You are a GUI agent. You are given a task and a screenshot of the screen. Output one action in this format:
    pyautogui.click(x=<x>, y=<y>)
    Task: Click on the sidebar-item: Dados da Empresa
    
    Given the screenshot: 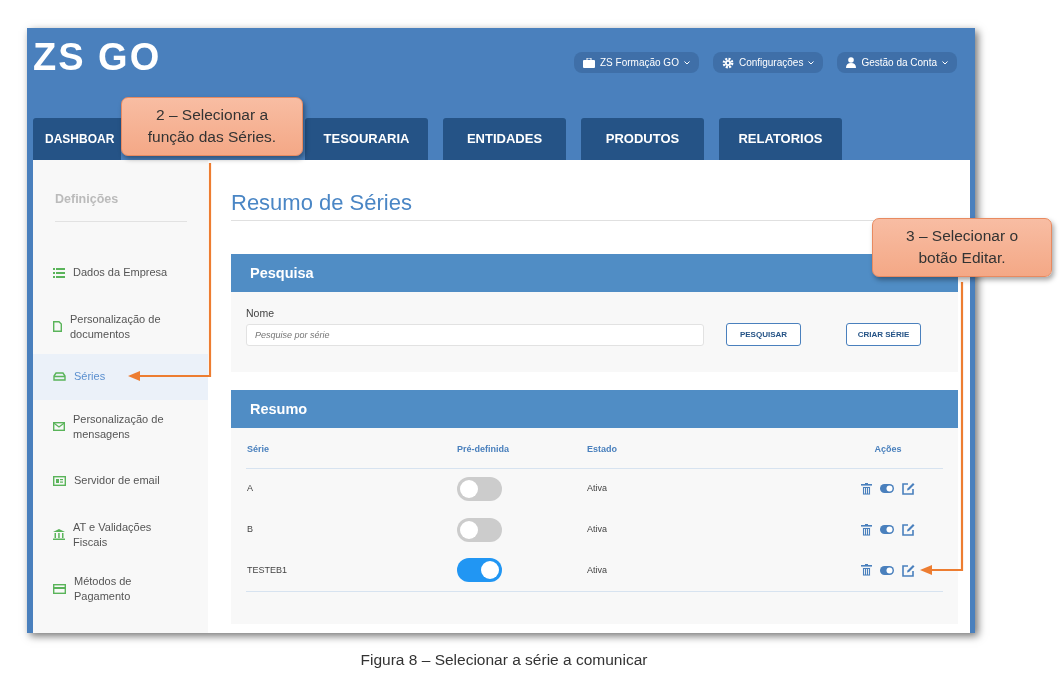 What is the action you would take?
    pyautogui.click(x=120, y=272)
    